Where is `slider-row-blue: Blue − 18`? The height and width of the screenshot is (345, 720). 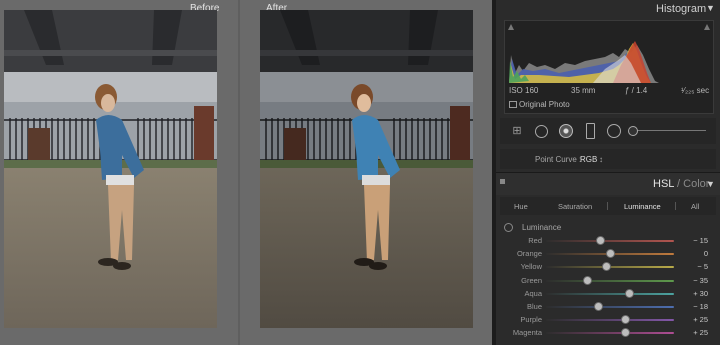 slider-row-blue: Blue − 18 is located at coordinates (608, 307).